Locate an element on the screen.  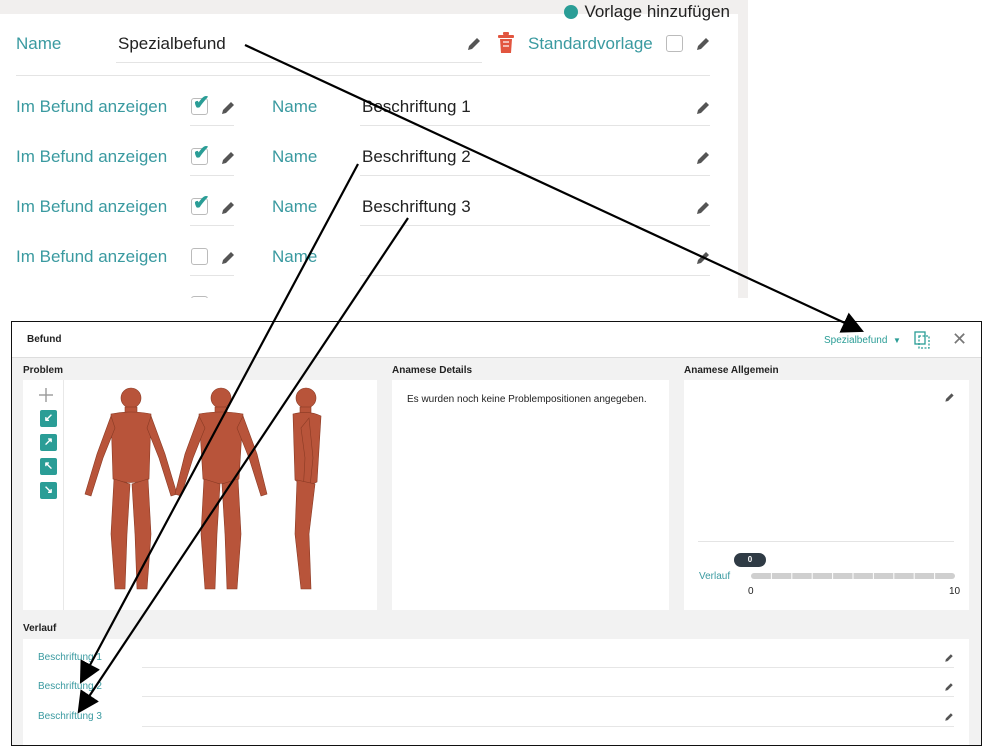
template-selector: Spezialbefund is located at coordinates (855, 340).